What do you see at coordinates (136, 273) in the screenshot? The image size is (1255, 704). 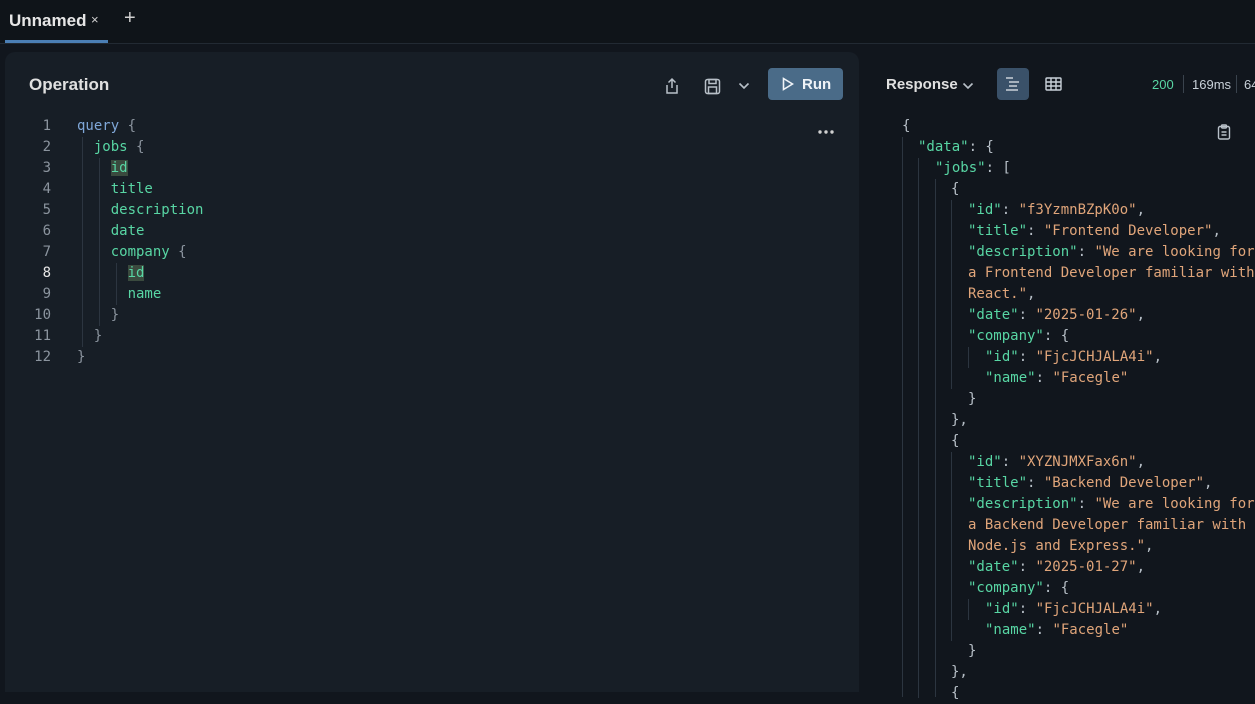 I see `field-company-id: id` at bounding box center [136, 273].